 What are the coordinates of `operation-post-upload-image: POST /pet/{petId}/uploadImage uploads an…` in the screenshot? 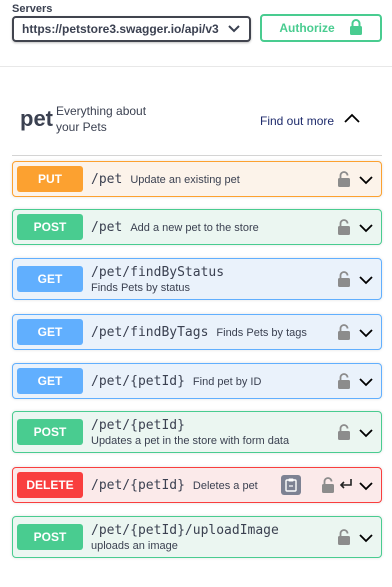 It's located at (197, 537).